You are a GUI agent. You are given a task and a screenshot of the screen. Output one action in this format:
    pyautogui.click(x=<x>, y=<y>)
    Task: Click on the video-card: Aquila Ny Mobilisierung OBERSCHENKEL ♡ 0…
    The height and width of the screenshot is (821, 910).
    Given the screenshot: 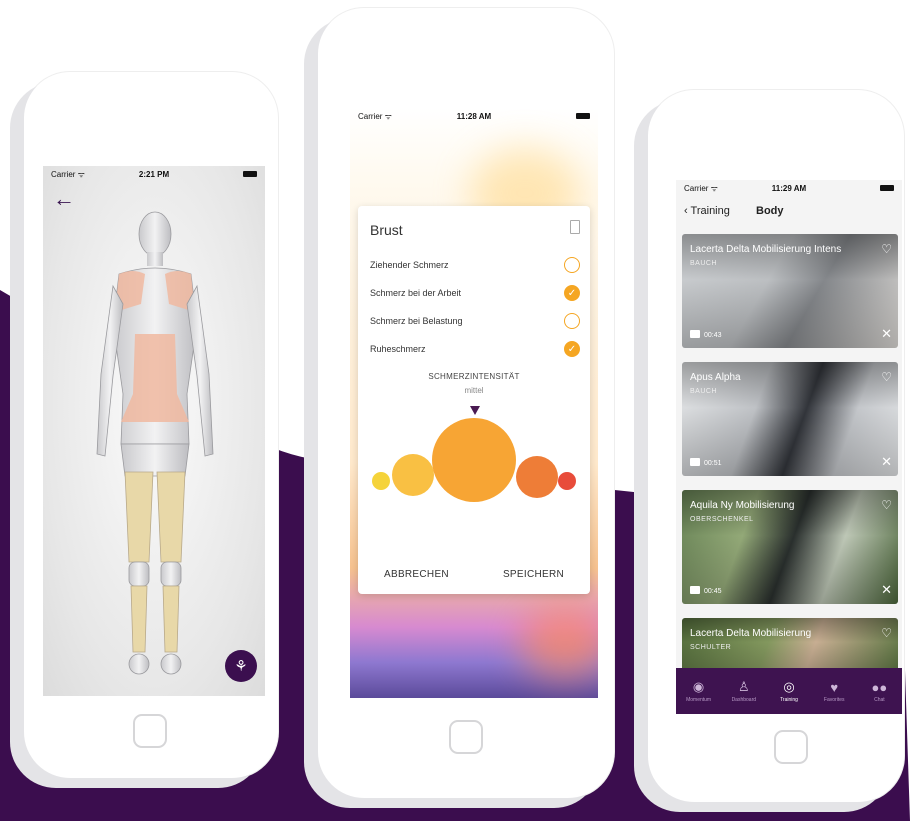 What is the action you would take?
    pyautogui.click(x=790, y=547)
    